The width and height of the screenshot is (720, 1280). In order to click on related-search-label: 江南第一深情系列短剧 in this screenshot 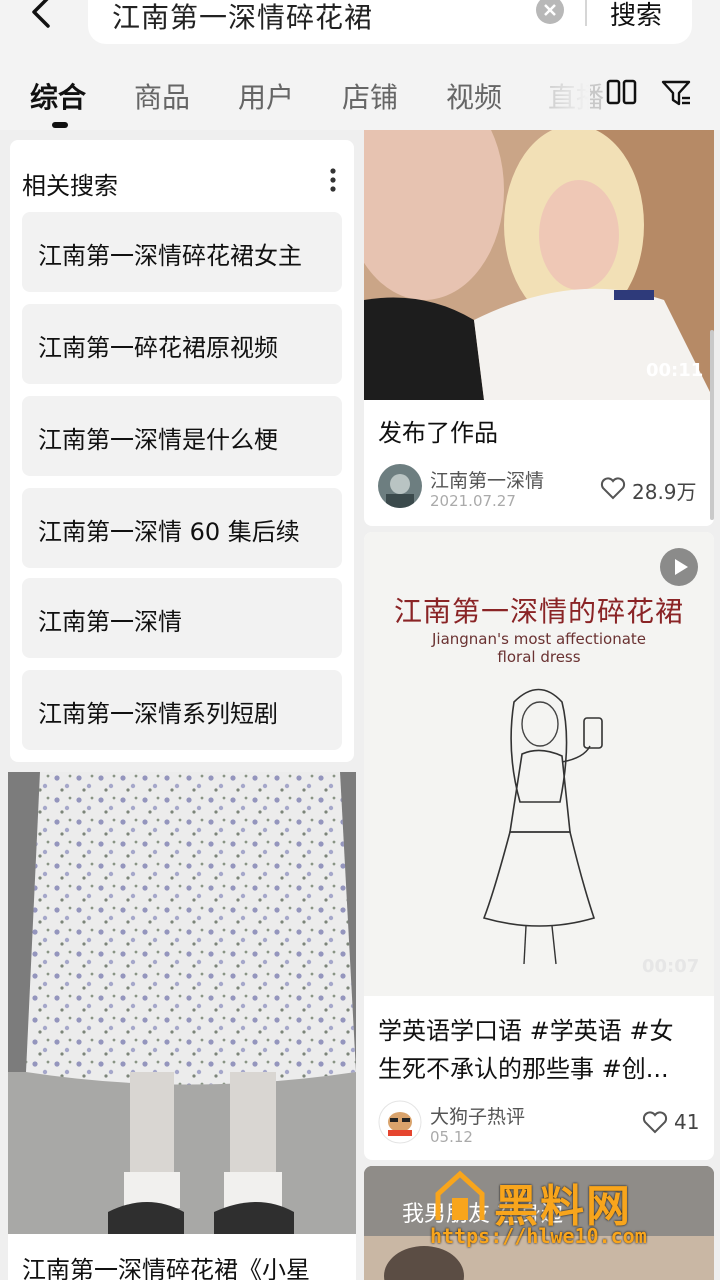, I will do `click(158, 714)`.